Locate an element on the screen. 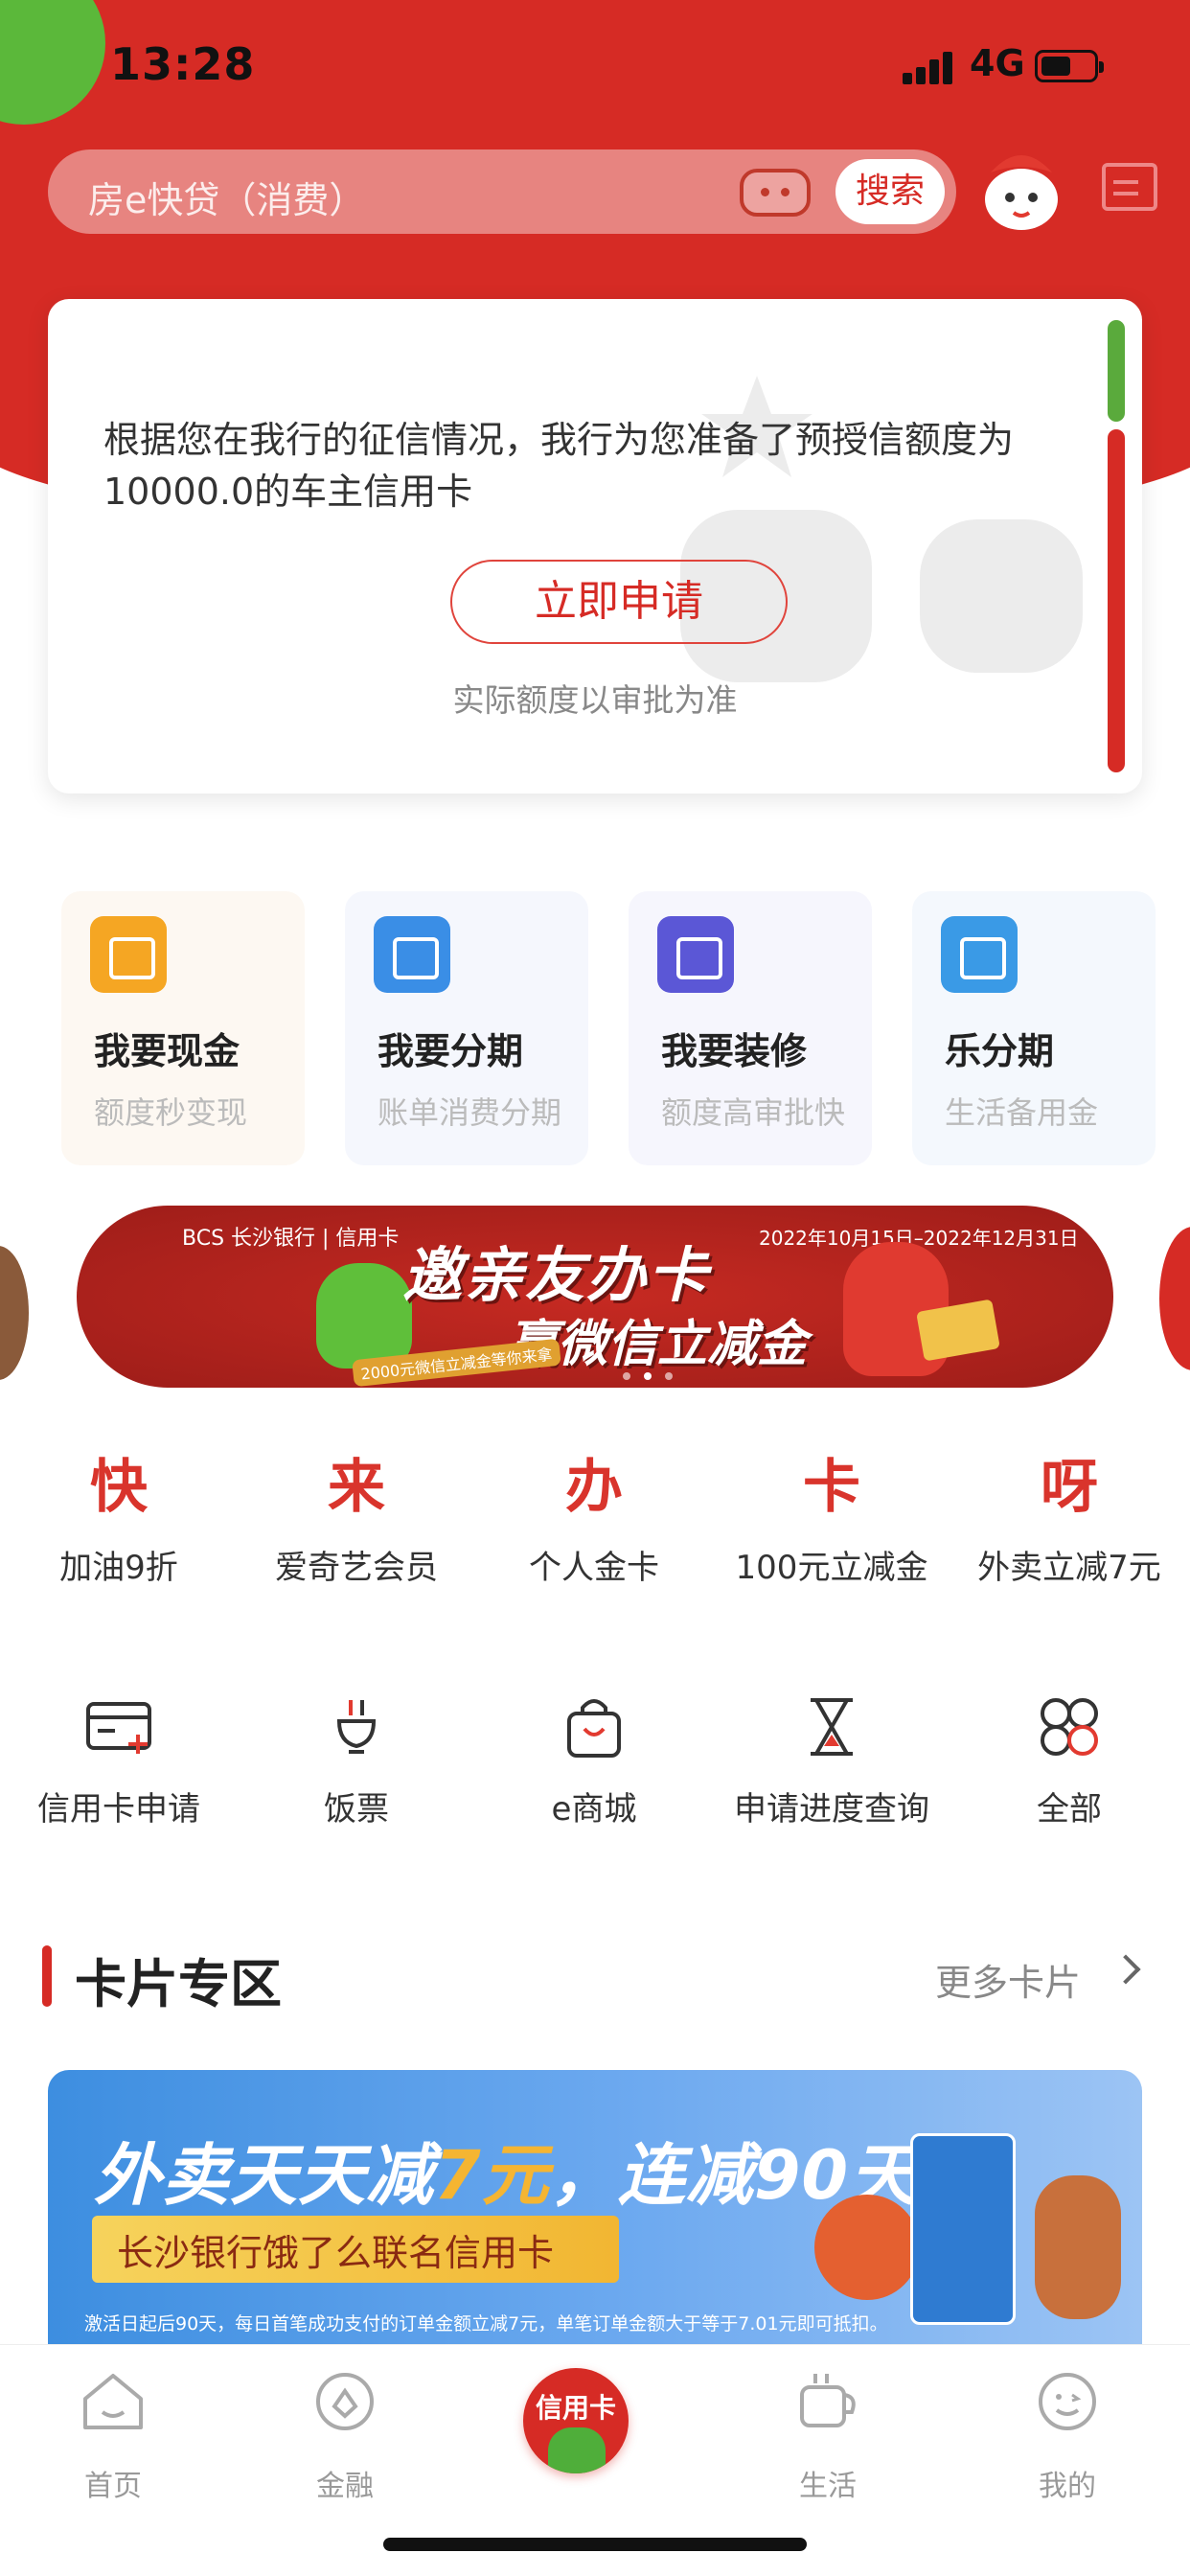 The height and width of the screenshot is (2576, 1190). feature-subtitle: 额度高审批快 is located at coordinates (754, 1112).